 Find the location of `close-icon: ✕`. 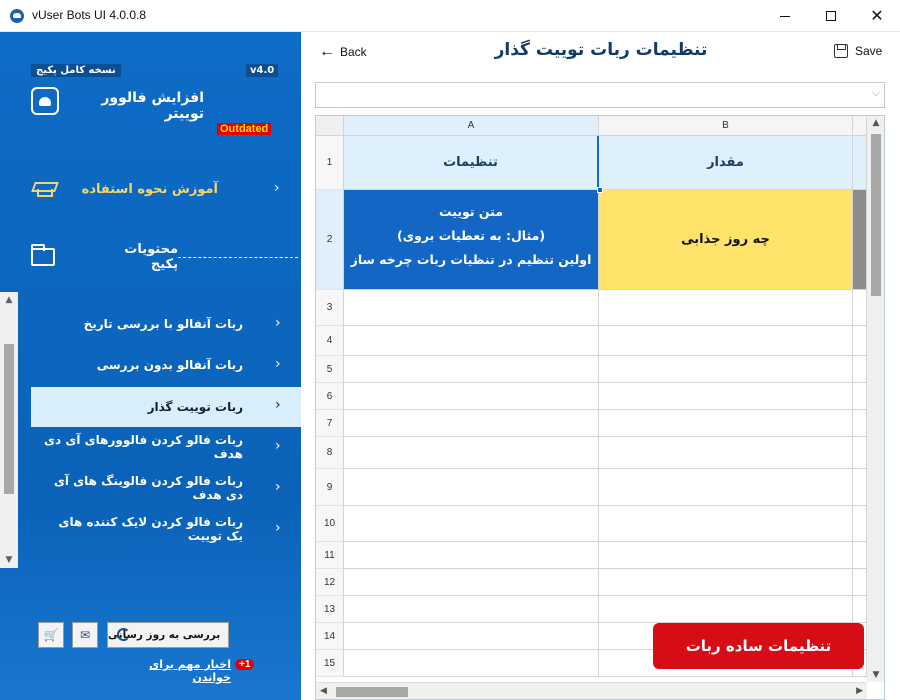

close-icon: ✕ is located at coordinates (877, 15).